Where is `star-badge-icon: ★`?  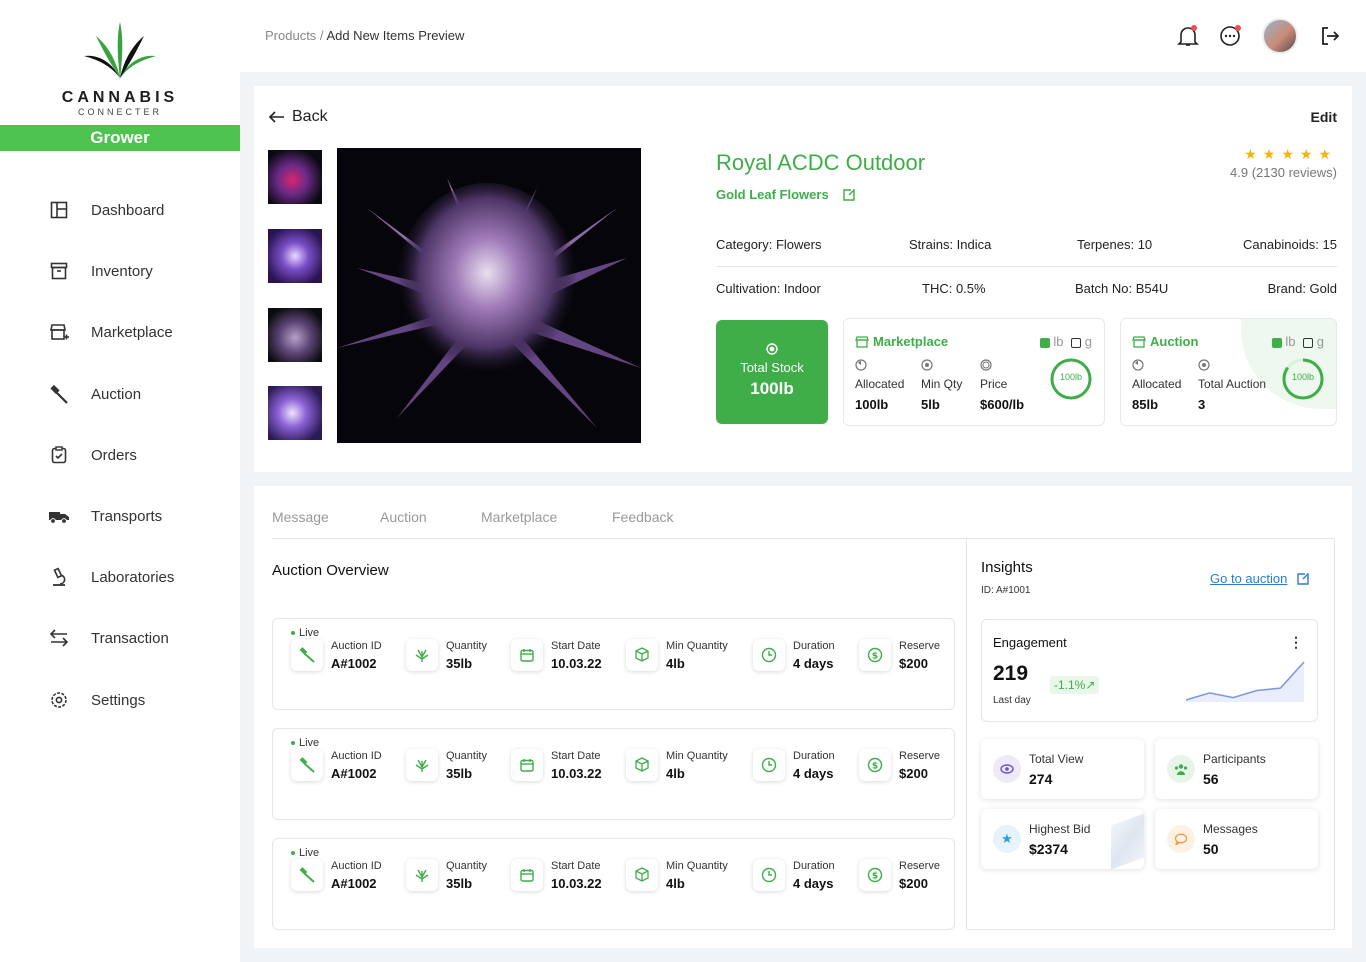
star-badge-icon: ★ is located at coordinates (1007, 839).